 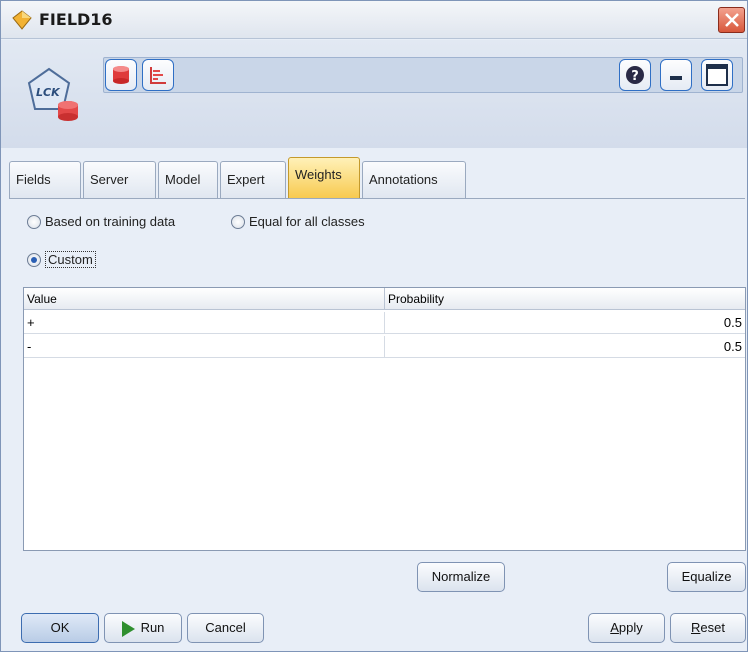 I want to click on bar-chart-icon, so click(x=158, y=75).